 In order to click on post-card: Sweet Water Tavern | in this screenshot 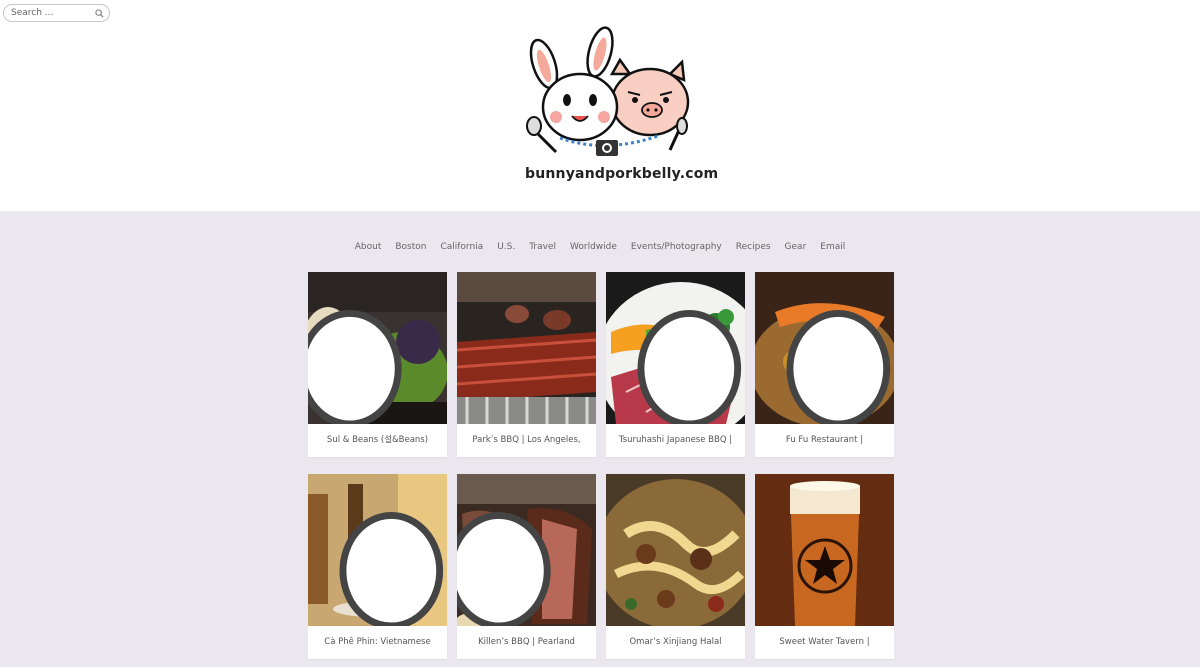, I will do `click(824, 566)`.